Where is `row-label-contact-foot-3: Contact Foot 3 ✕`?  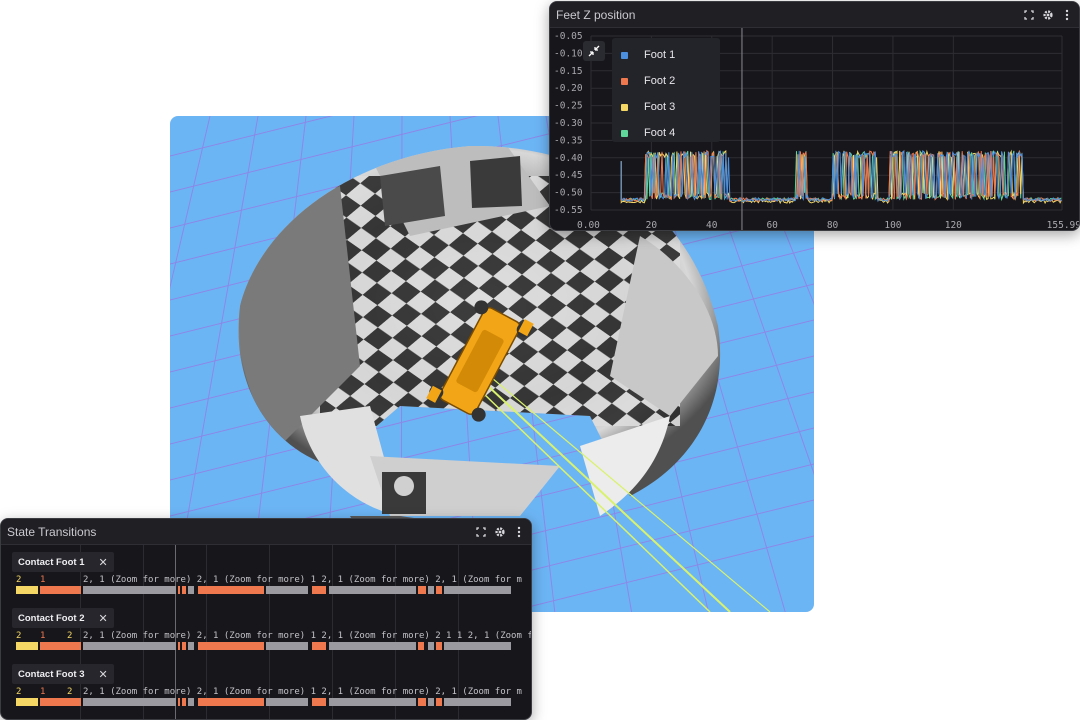
row-label-contact-foot-3: Contact Foot 3 ✕ is located at coordinates (63, 674).